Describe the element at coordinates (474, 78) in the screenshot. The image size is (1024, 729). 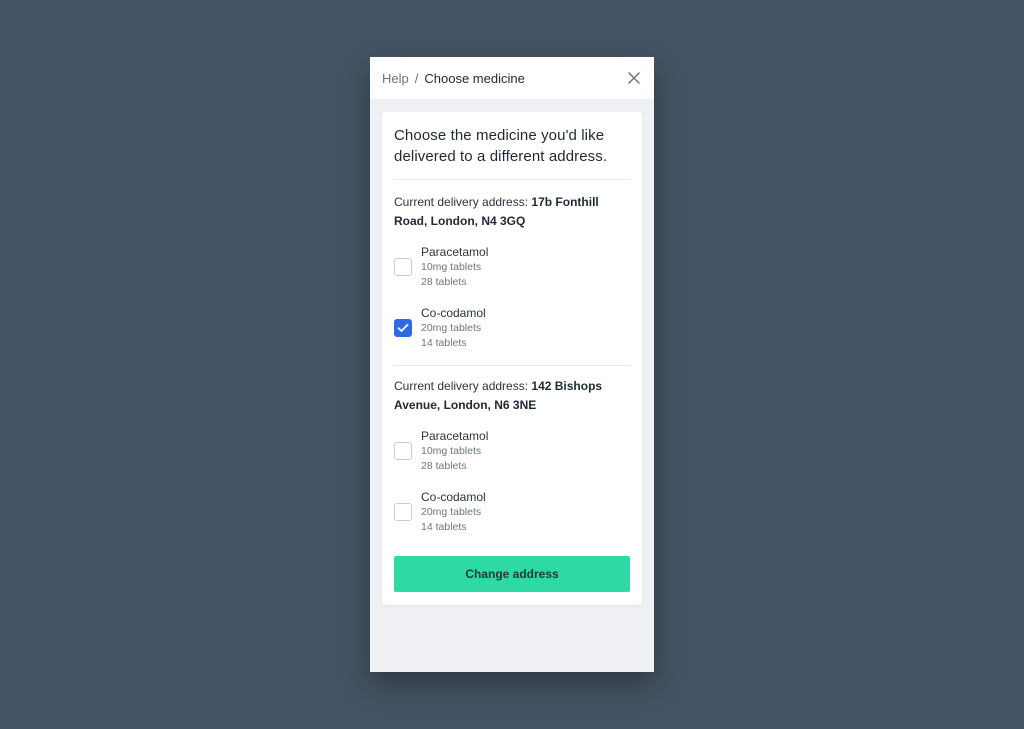
I see `breadcrumb-current: Choose medicine` at that location.